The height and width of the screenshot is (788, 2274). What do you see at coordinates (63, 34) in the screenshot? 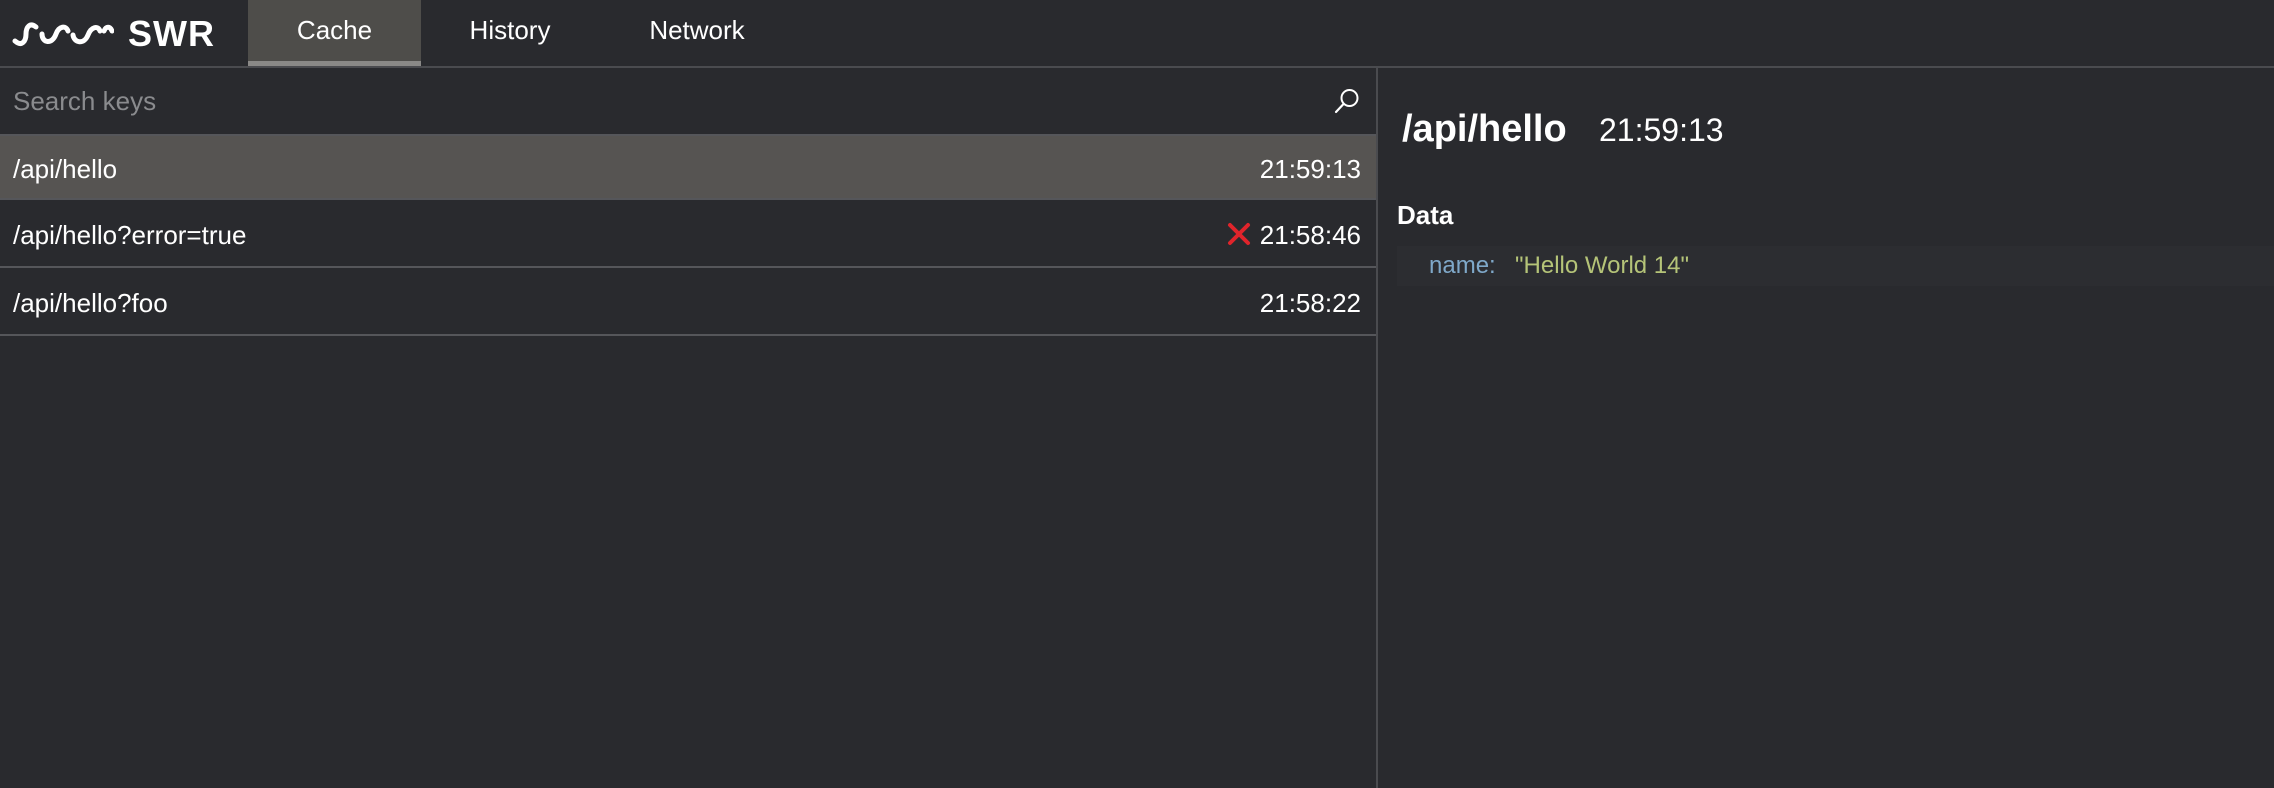
I see `swr-wave-icon` at bounding box center [63, 34].